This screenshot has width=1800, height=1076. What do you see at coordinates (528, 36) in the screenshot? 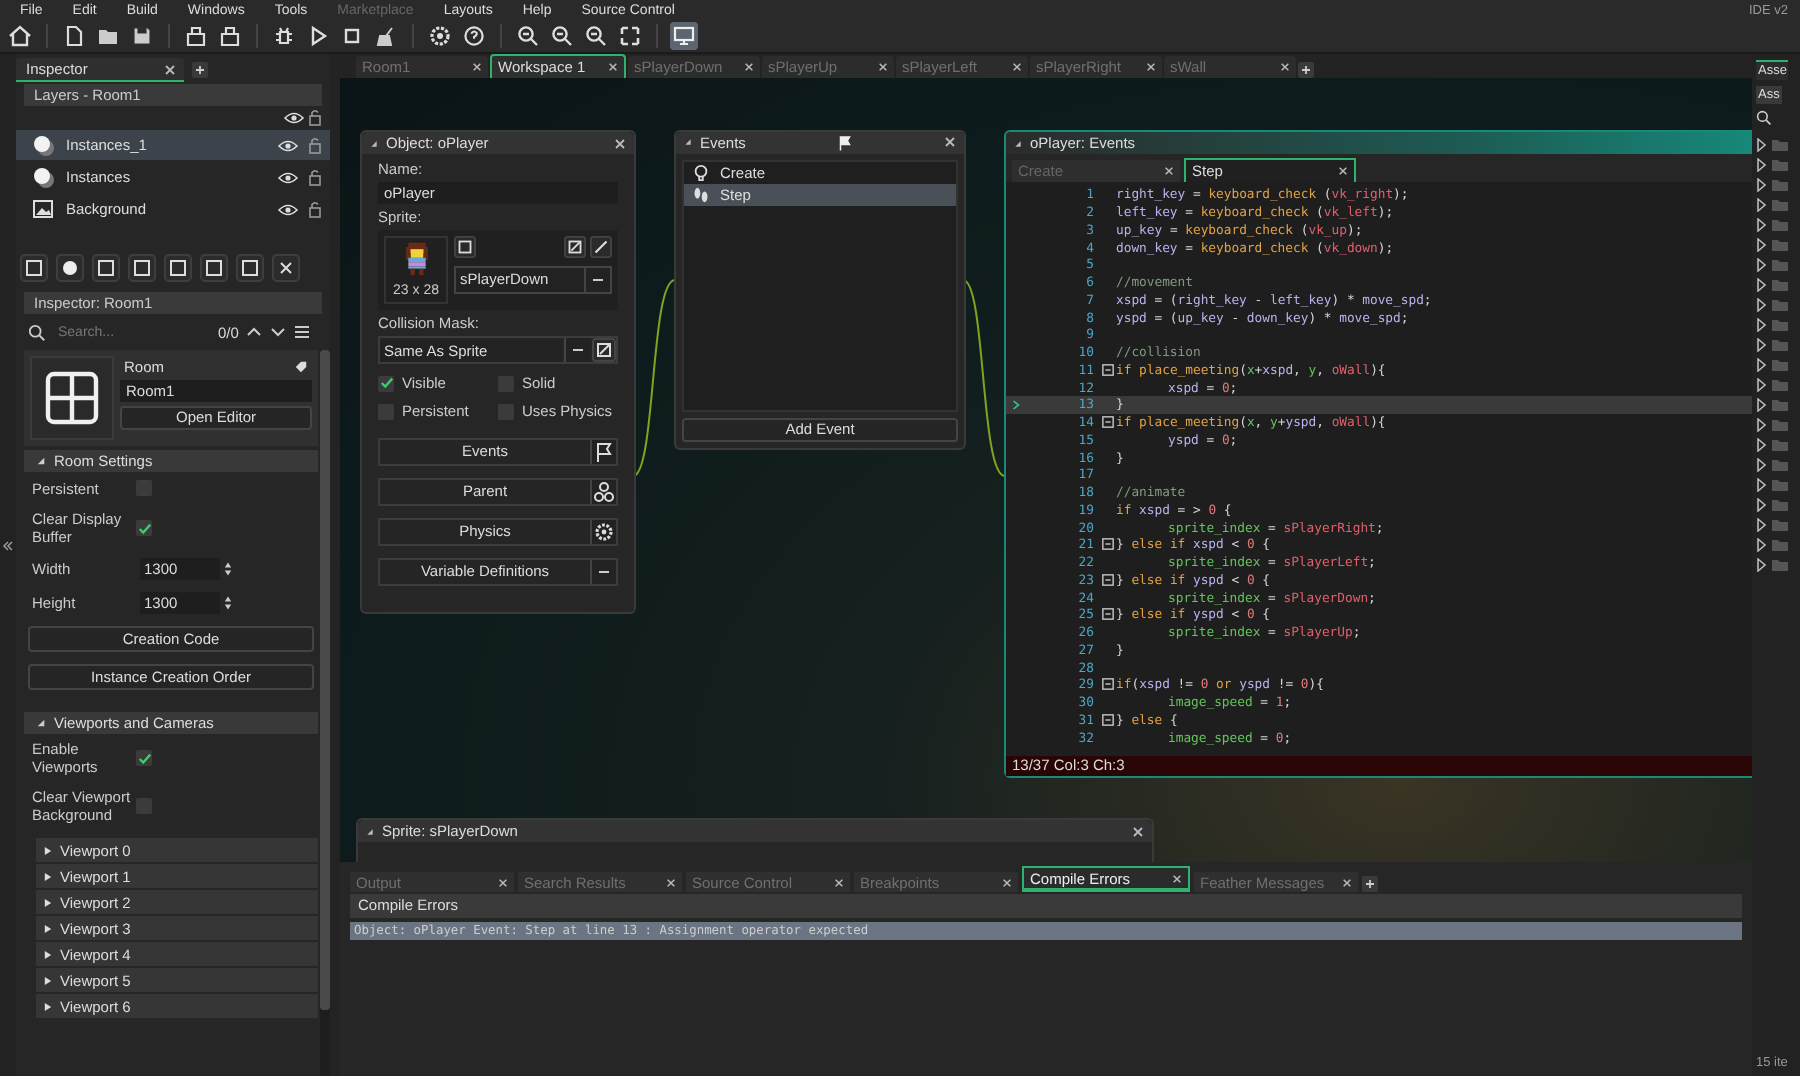
I see `zoom-out-icon` at bounding box center [528, 36].